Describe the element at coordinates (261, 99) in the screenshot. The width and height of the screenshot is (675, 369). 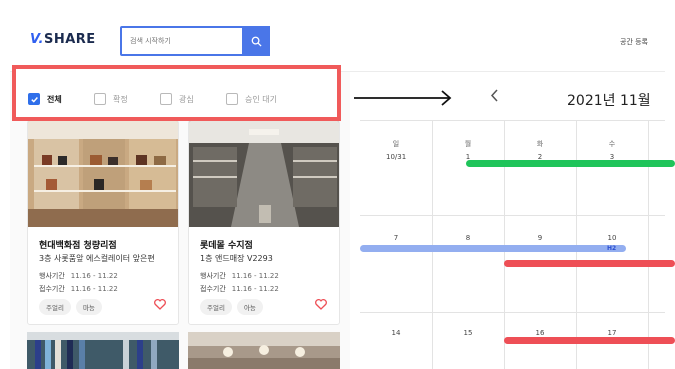
I see `filter-label: 승인 대기` at that location.